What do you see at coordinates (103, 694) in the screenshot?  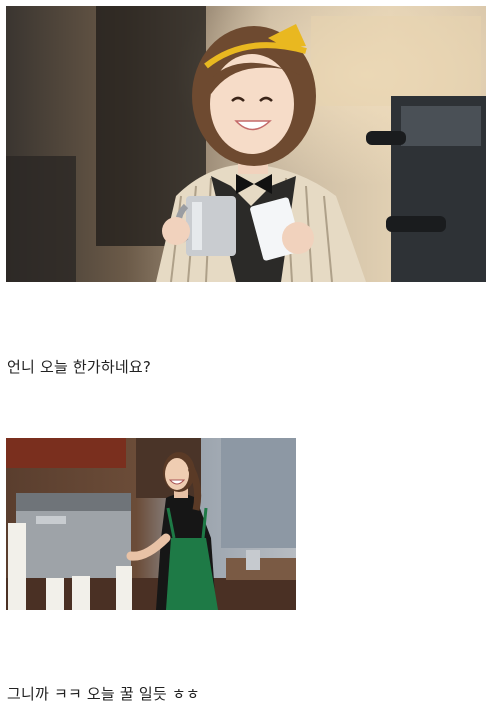 I see `caption-2: 그니까 ㅋㅋ 오늘 꿀 일듯 ㅎㅎ` at bounding box center [103, 694].